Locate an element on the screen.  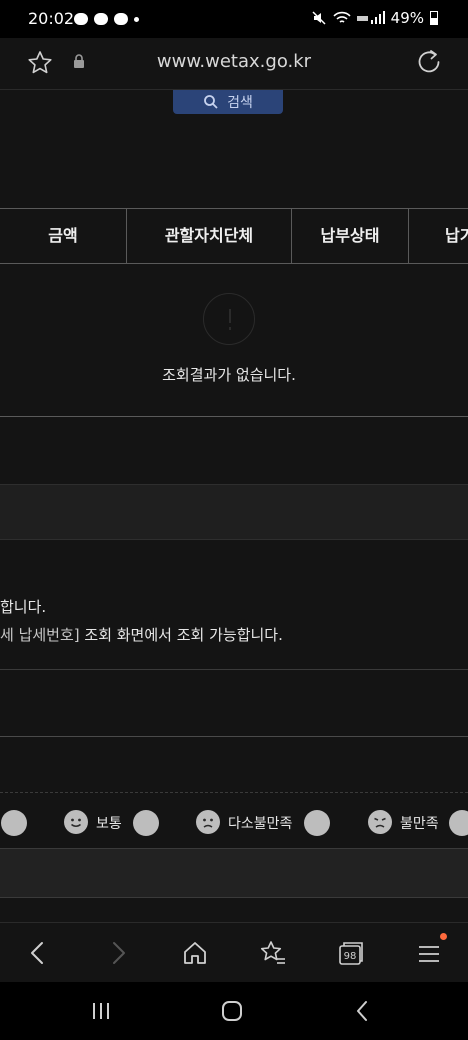
tab-count: 98 is located at coordinates (350, 956).